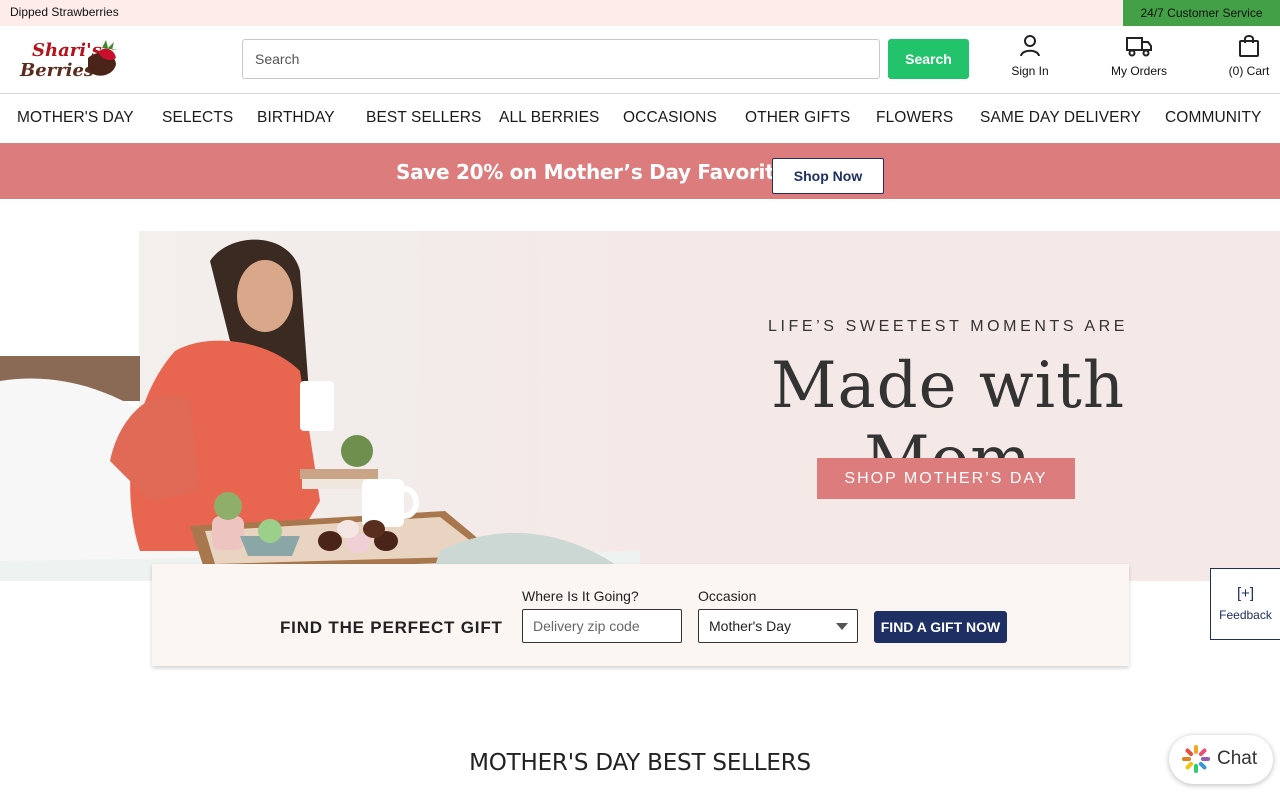 Image resolution: width=1280 pixels, height=800 pixels. I want to click on occasion-label: Occasion, so click(727, 596).